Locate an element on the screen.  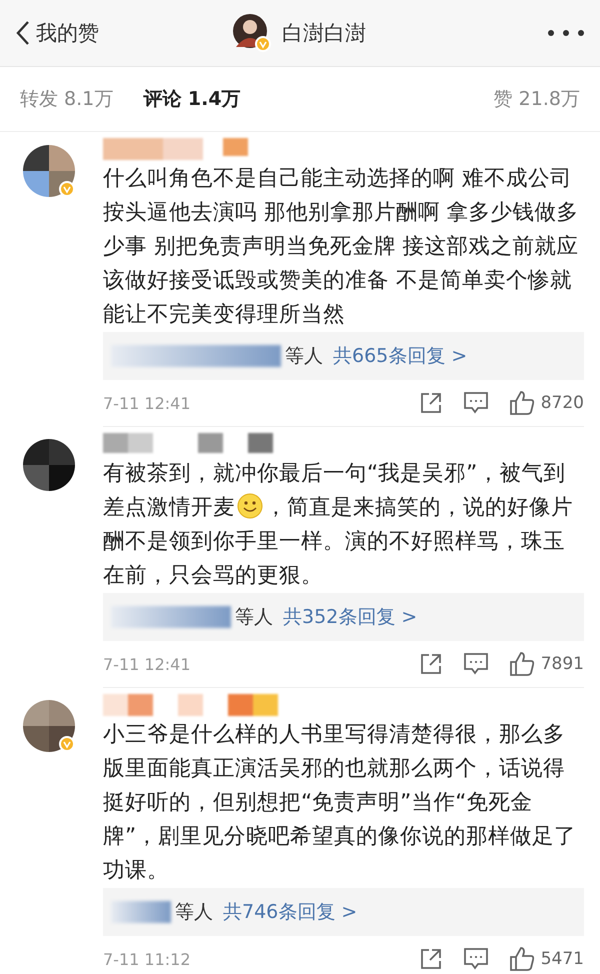
smiley-icon is located at coordinates (250, 506).